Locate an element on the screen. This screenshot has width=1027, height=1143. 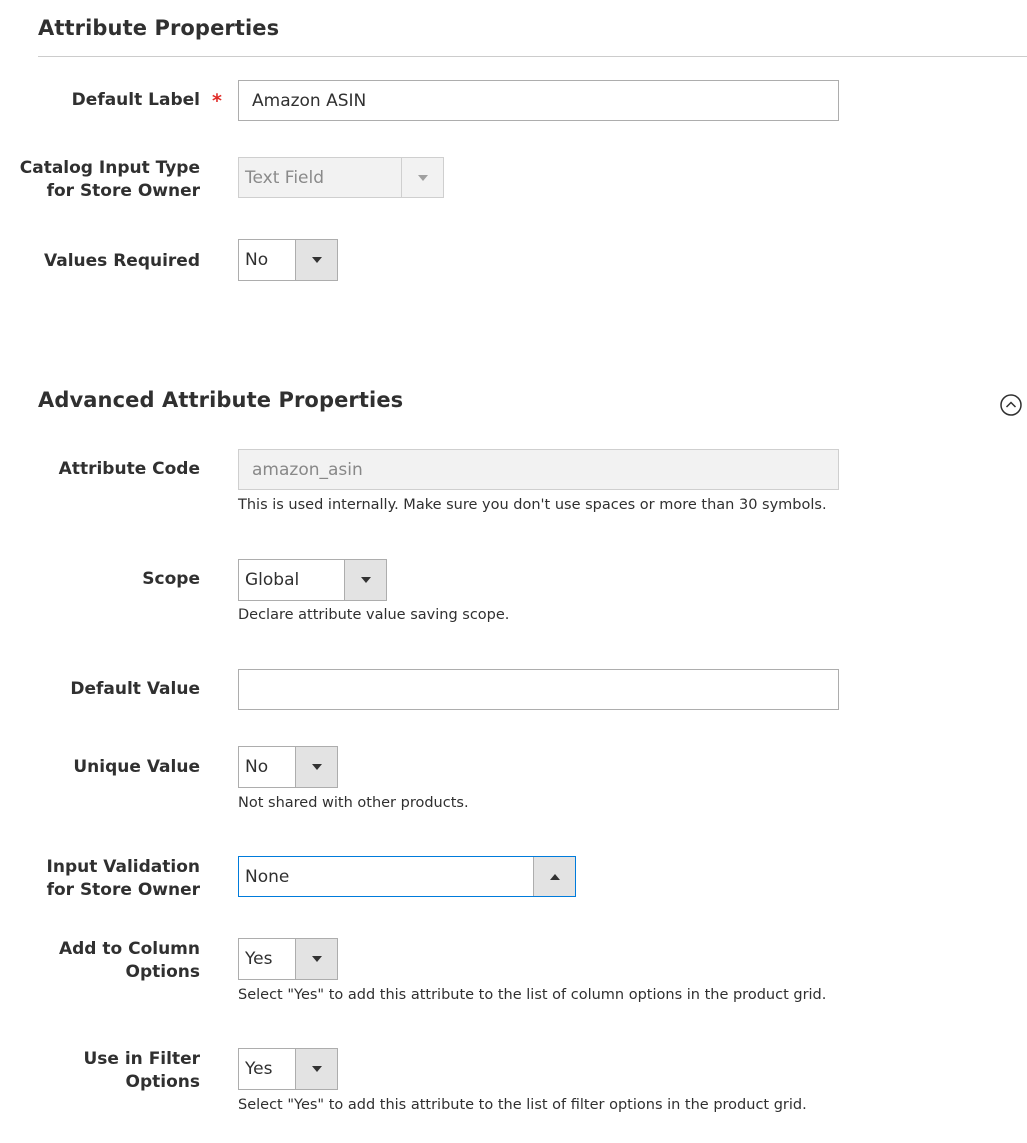
add-to-column-label-line1: Add to Column is located at coordinates (129, 949).